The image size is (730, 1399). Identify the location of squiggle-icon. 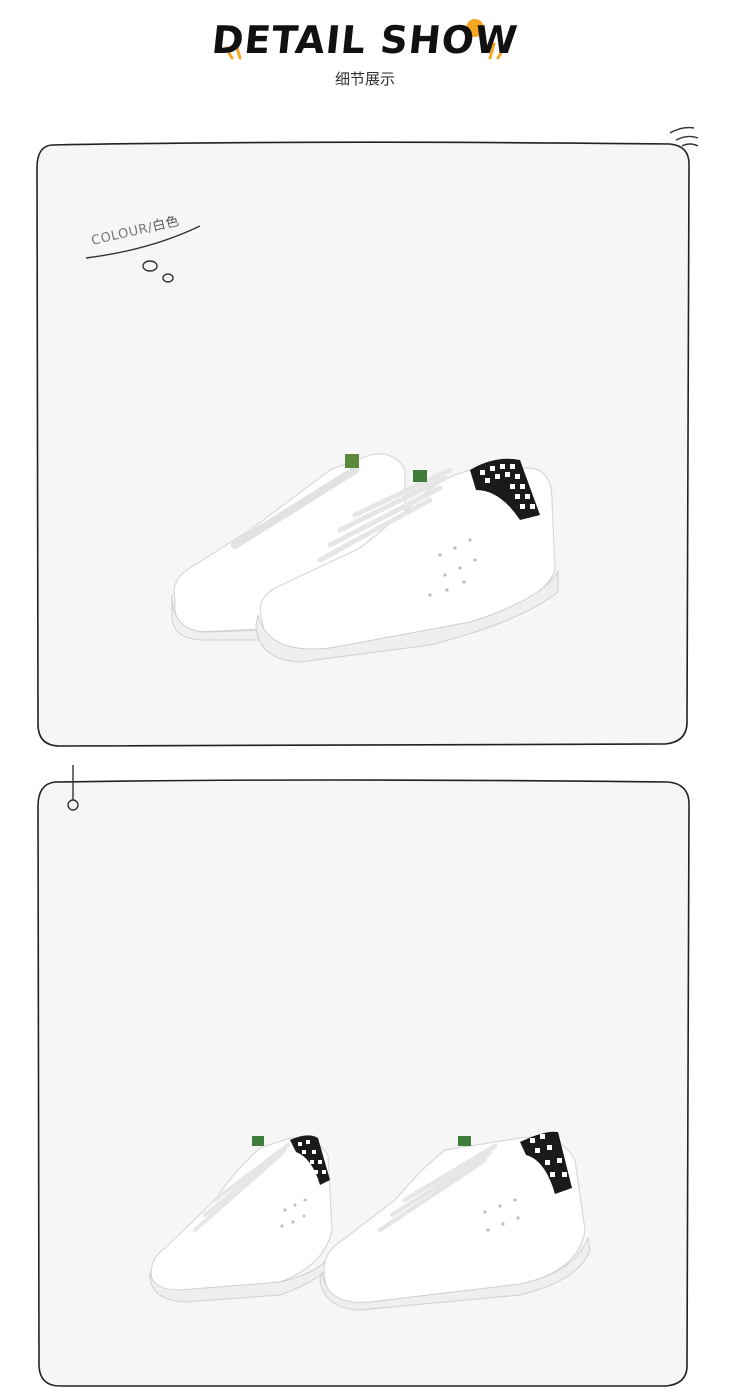
(684, 136).